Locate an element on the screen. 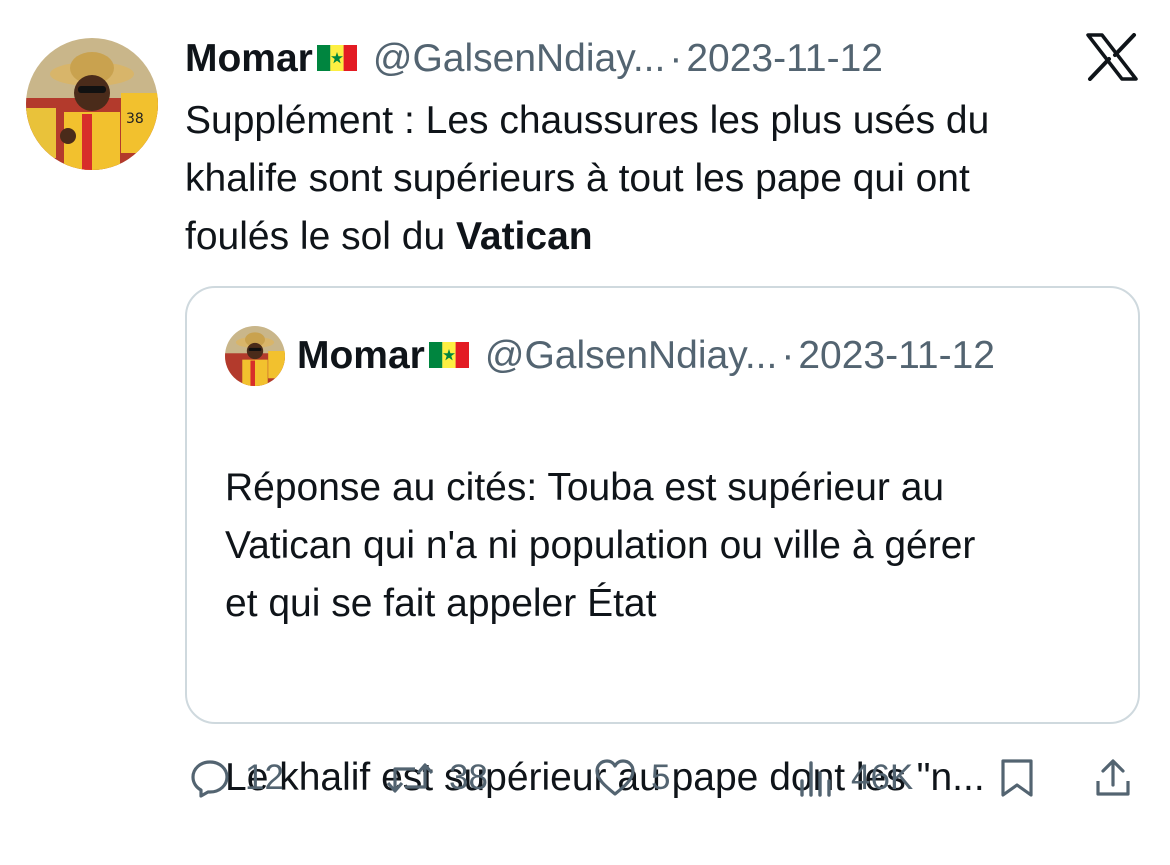 This screenshot has width=1170, height=865. like-count: 5 is located at coordinates (661, 777).